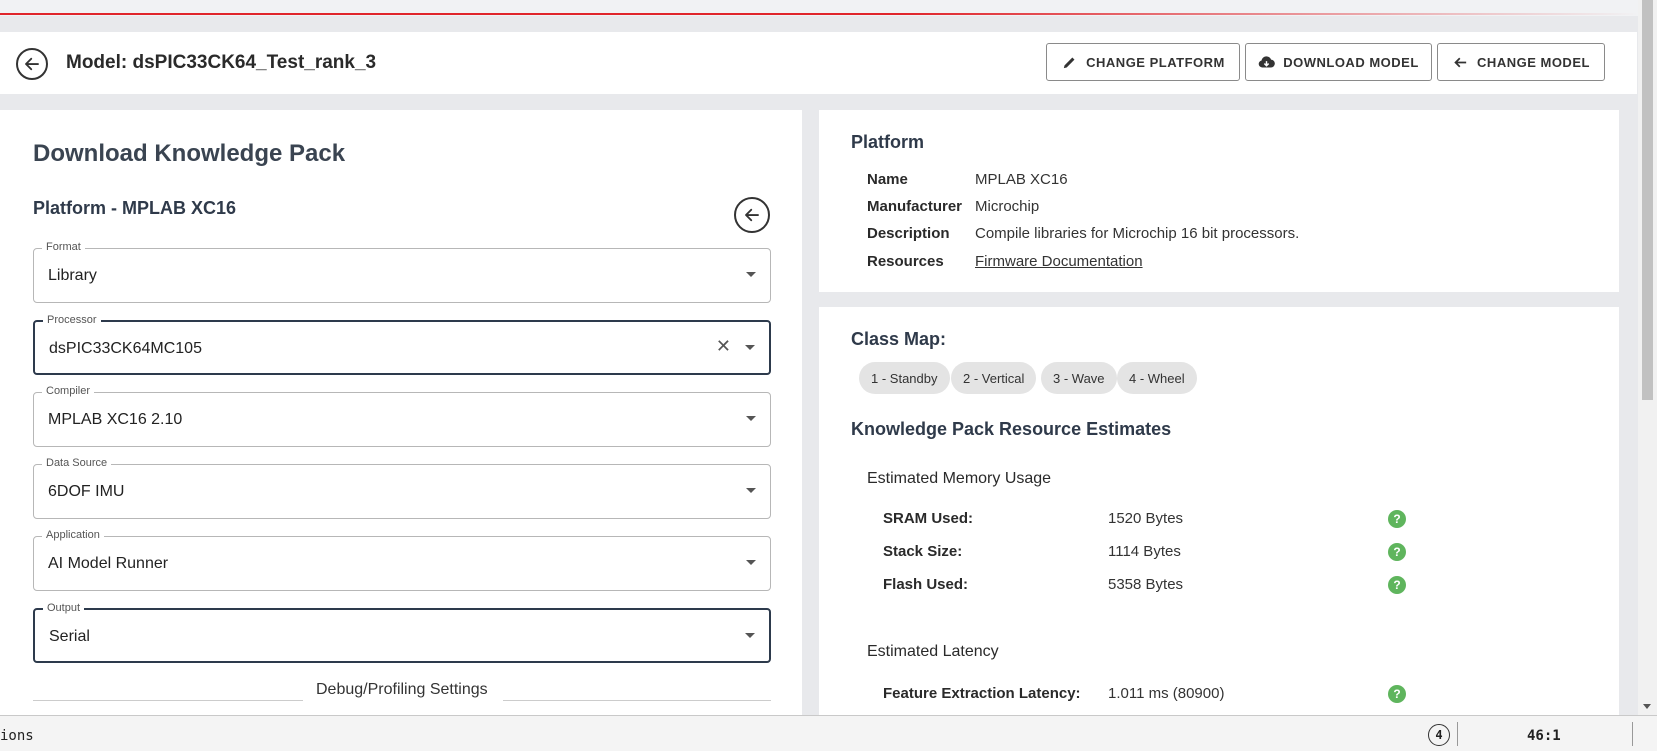 This screenshot has height=751, width=1657. Describe the element at coordinates (73, 535) in the screenshot. I see `application-label: Application` at that location.